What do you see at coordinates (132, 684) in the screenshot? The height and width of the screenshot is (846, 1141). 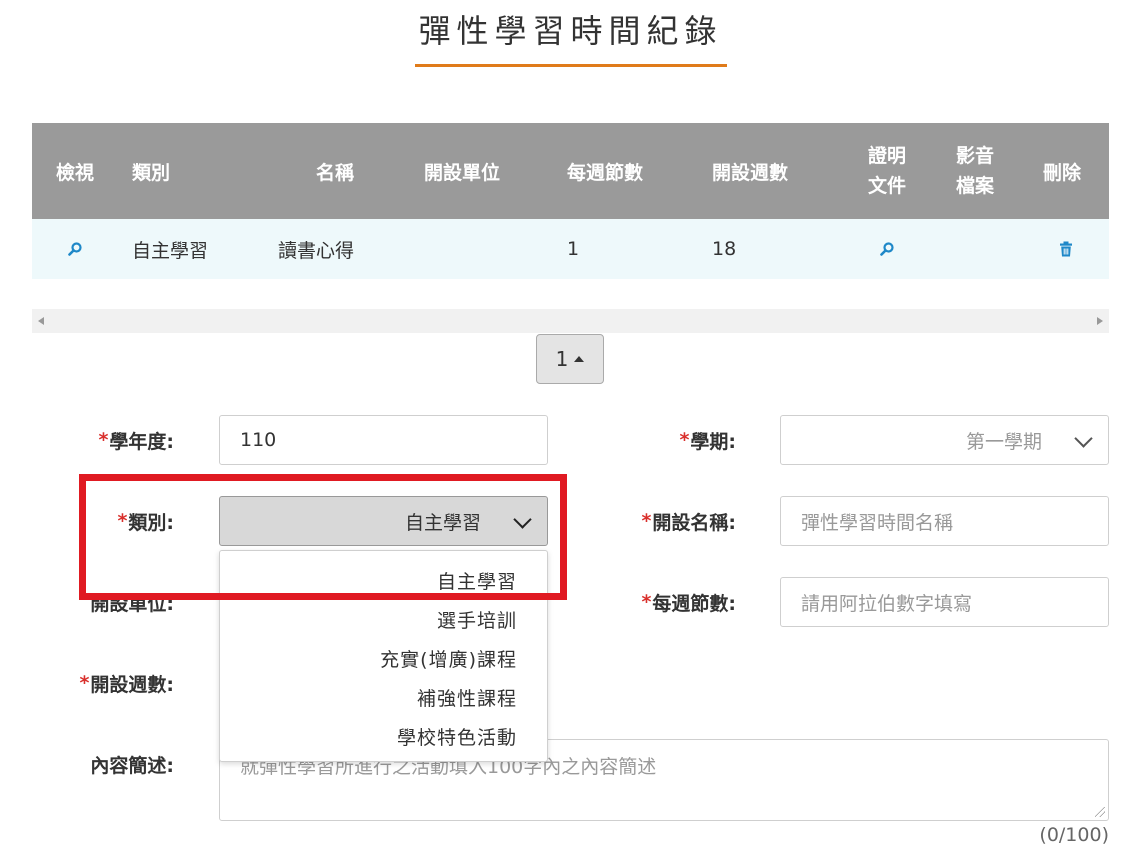 I see `weeks-label-text: 開設週數:` at bounding box center [132, 684].